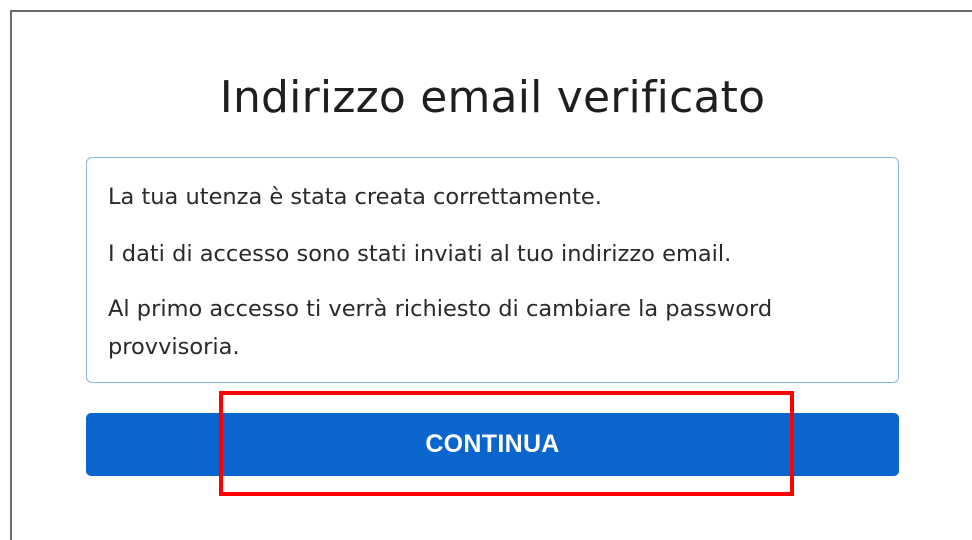 This screenshot has width=972, height=540. What do you see at coordinates (492, 444) in the screenshot?
I see `continue-button: CONTINUA` at bounding box center [492, 444].